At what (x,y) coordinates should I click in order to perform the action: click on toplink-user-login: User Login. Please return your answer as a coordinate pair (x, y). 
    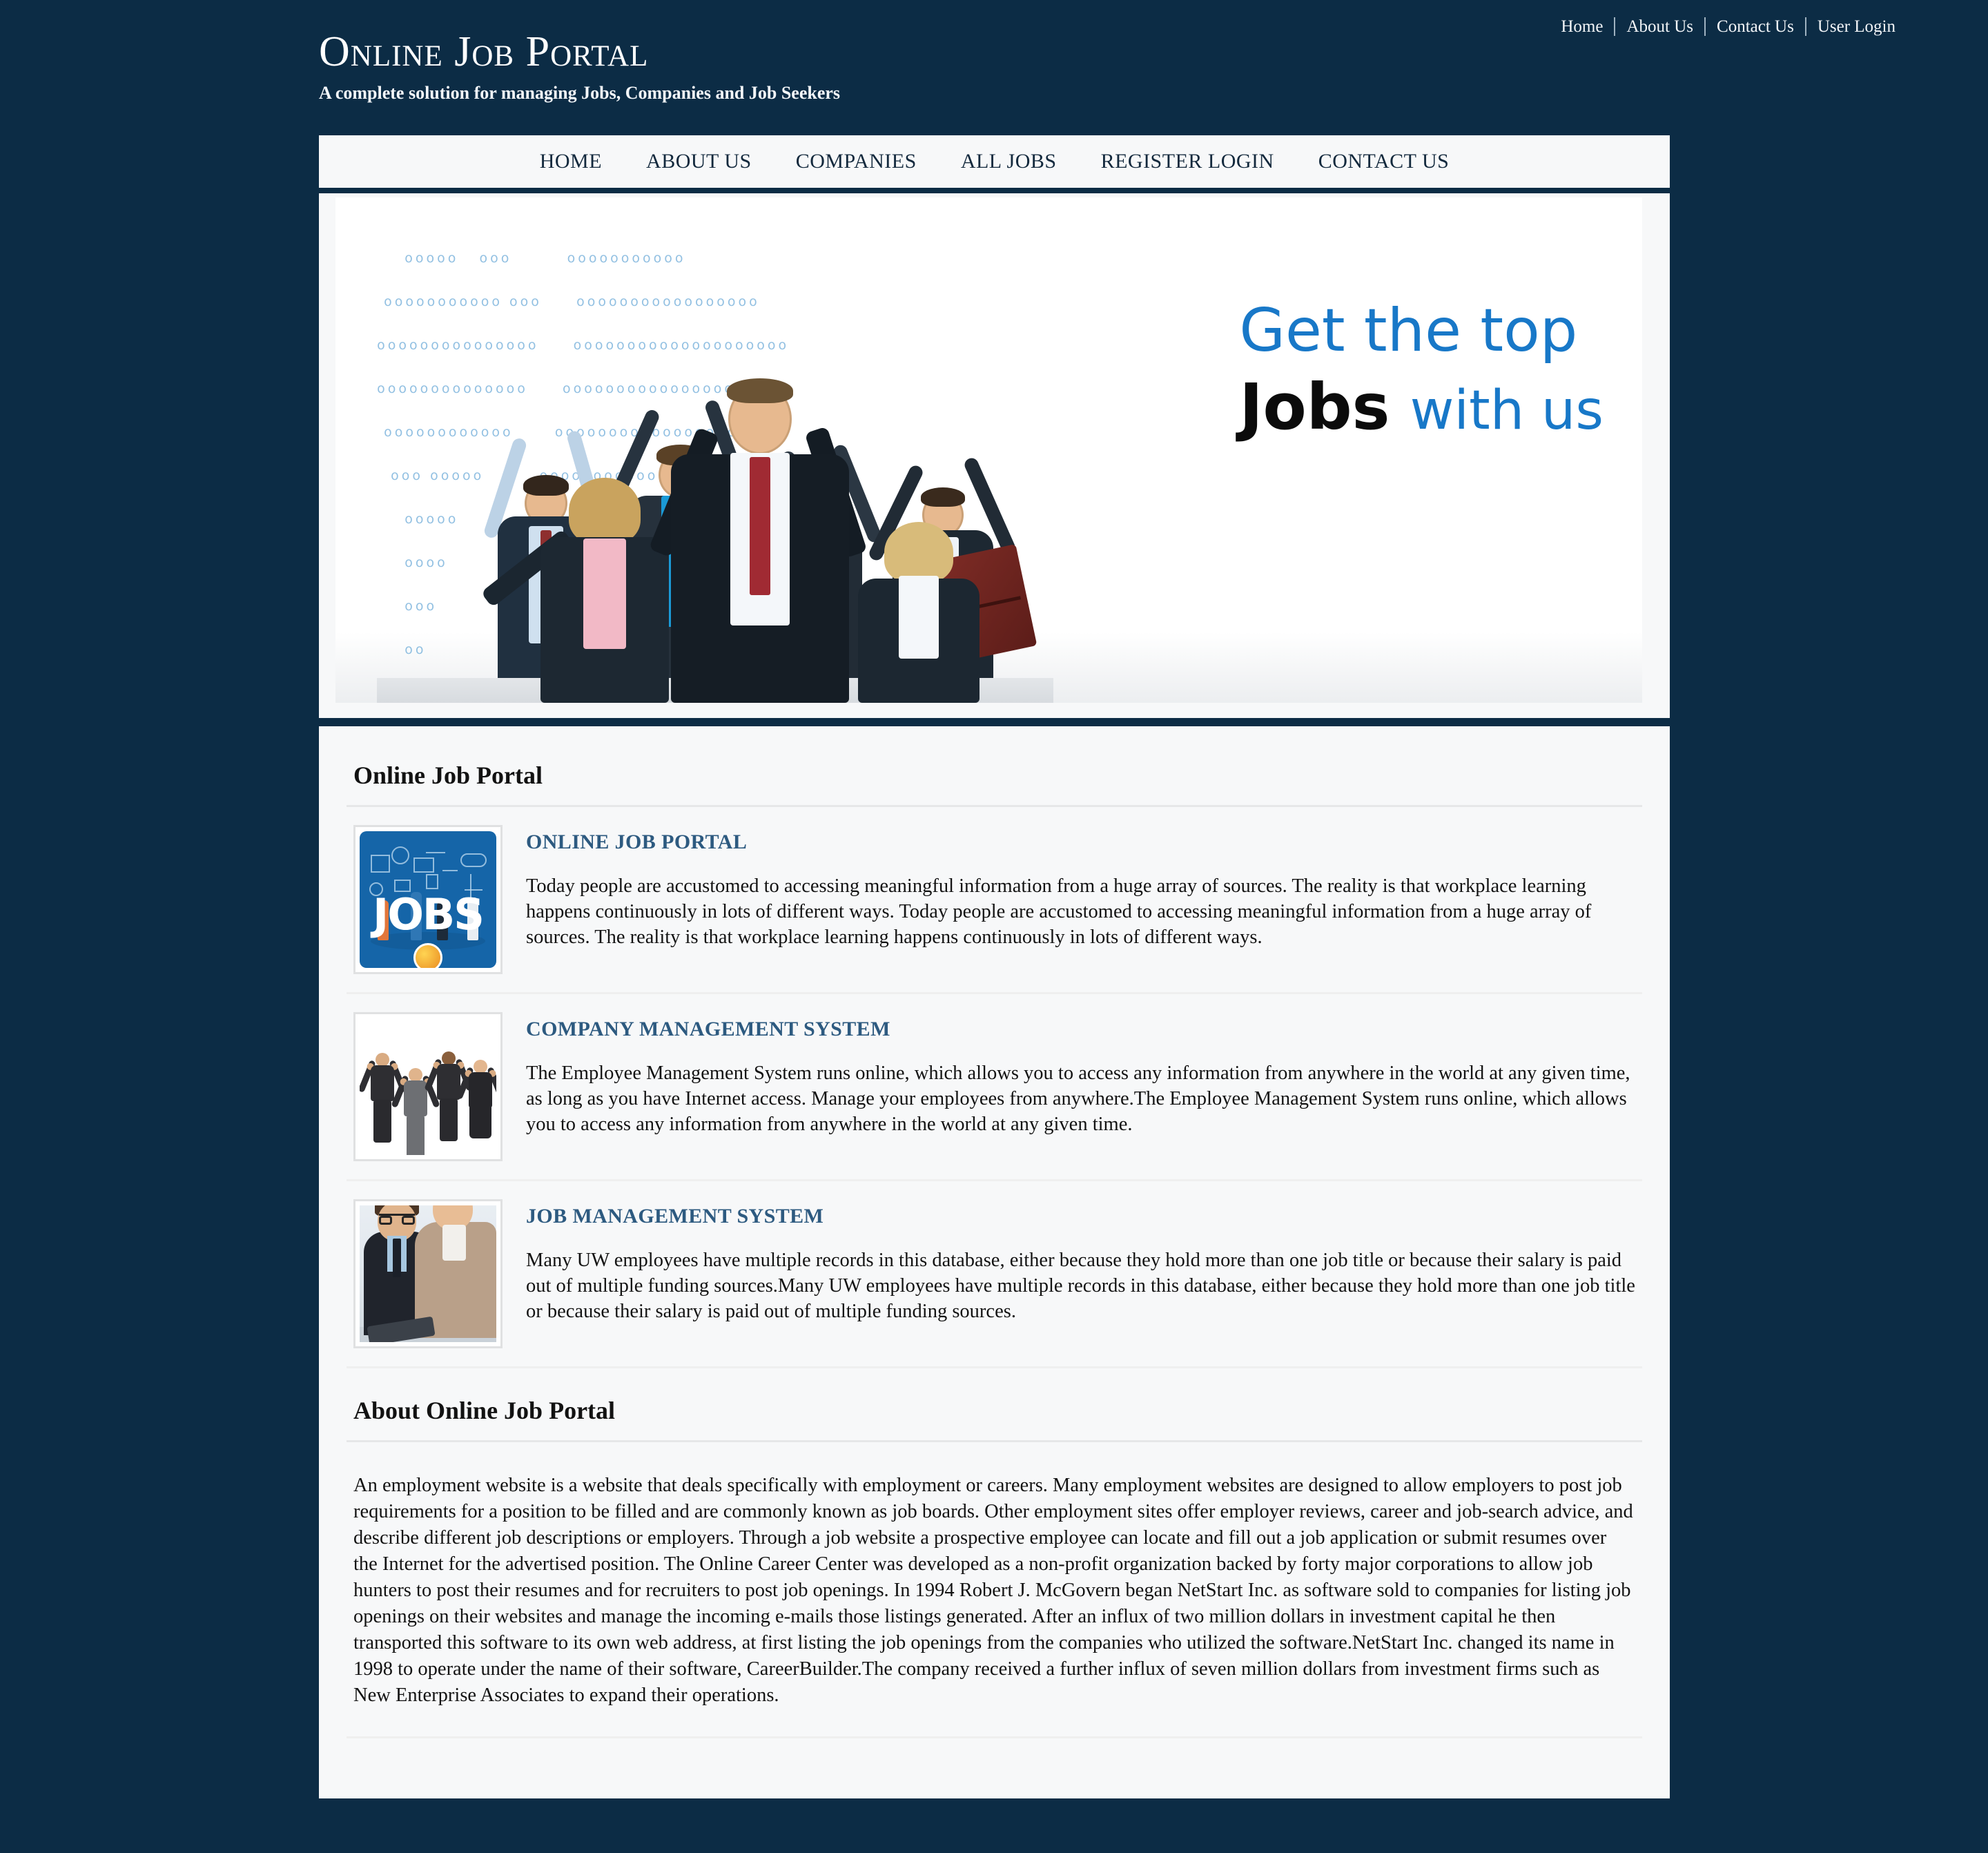
    Looking at the image, I should click on (1856, 27).